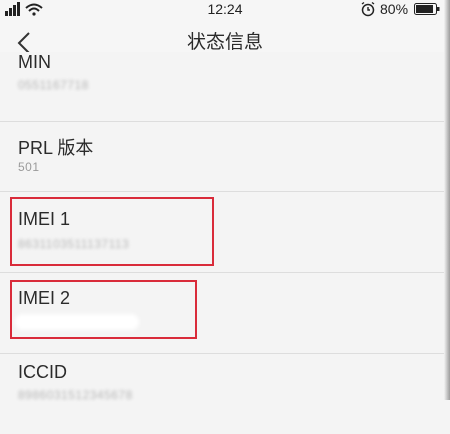 The width and height of the screenshot is (450, 434). Describe the element at coordinates (53, 85) in the screenshot. I see `min-value: 0551167718` at that location.